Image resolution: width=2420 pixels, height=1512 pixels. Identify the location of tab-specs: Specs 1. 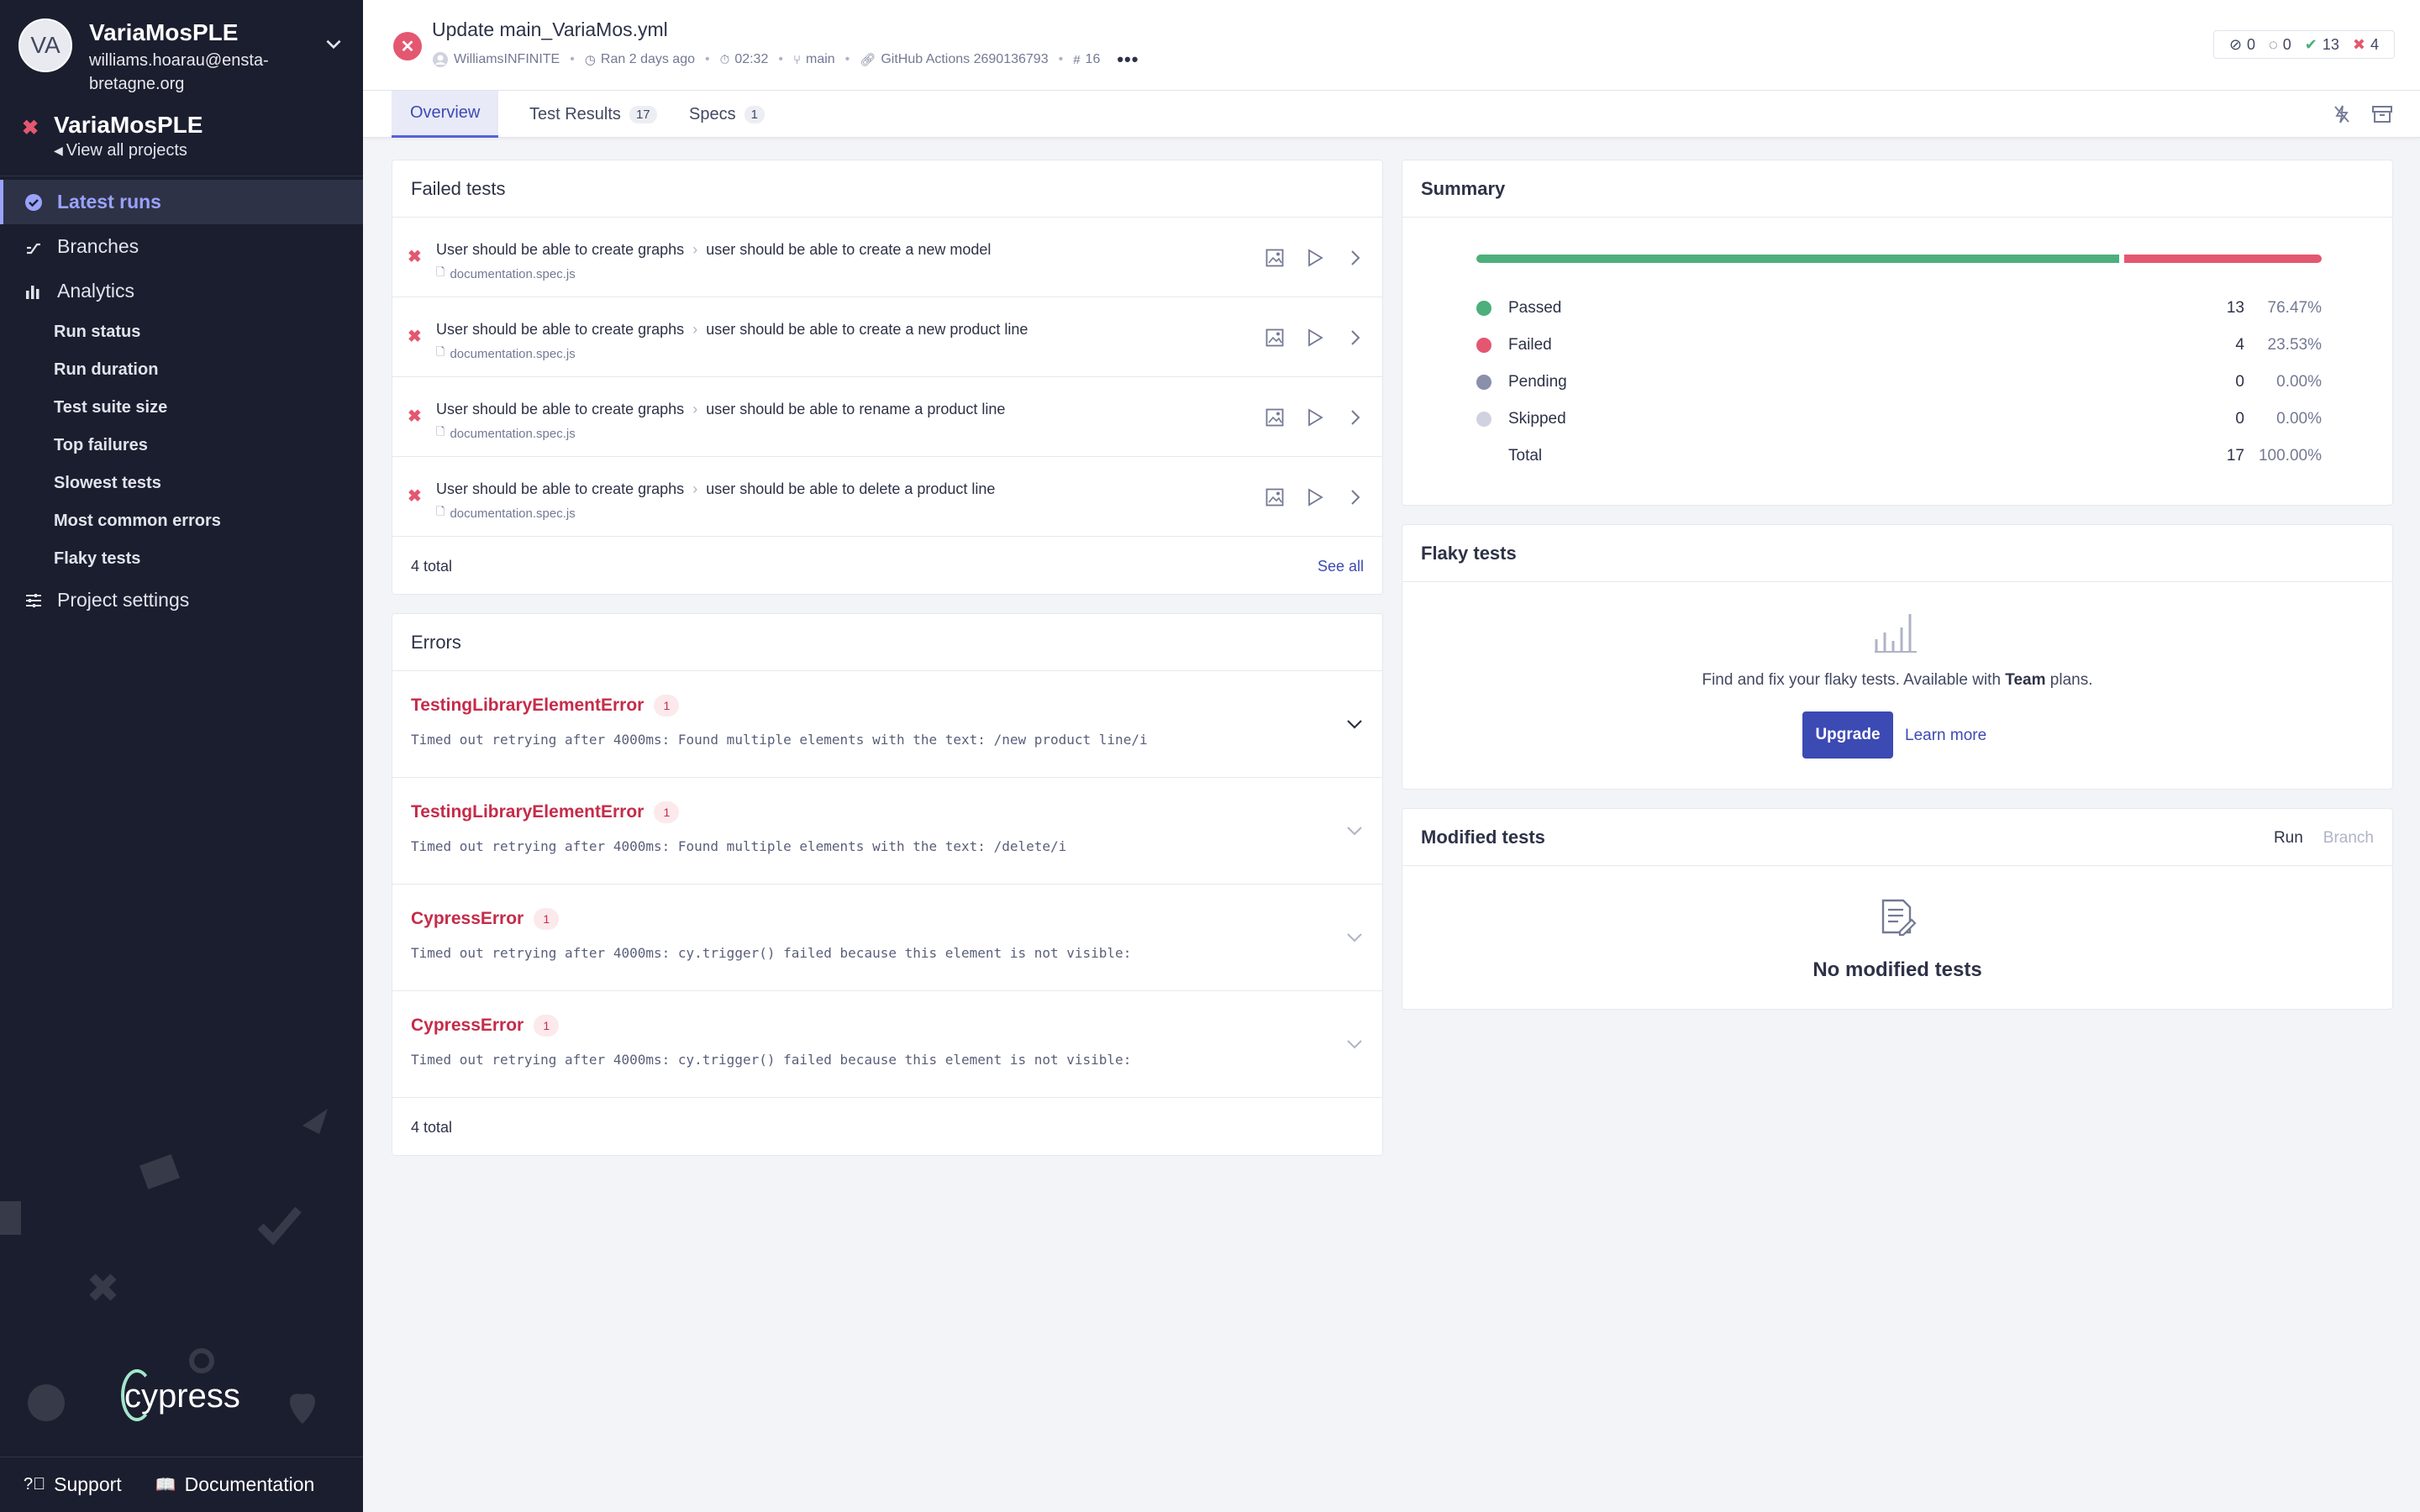
(727, 114).